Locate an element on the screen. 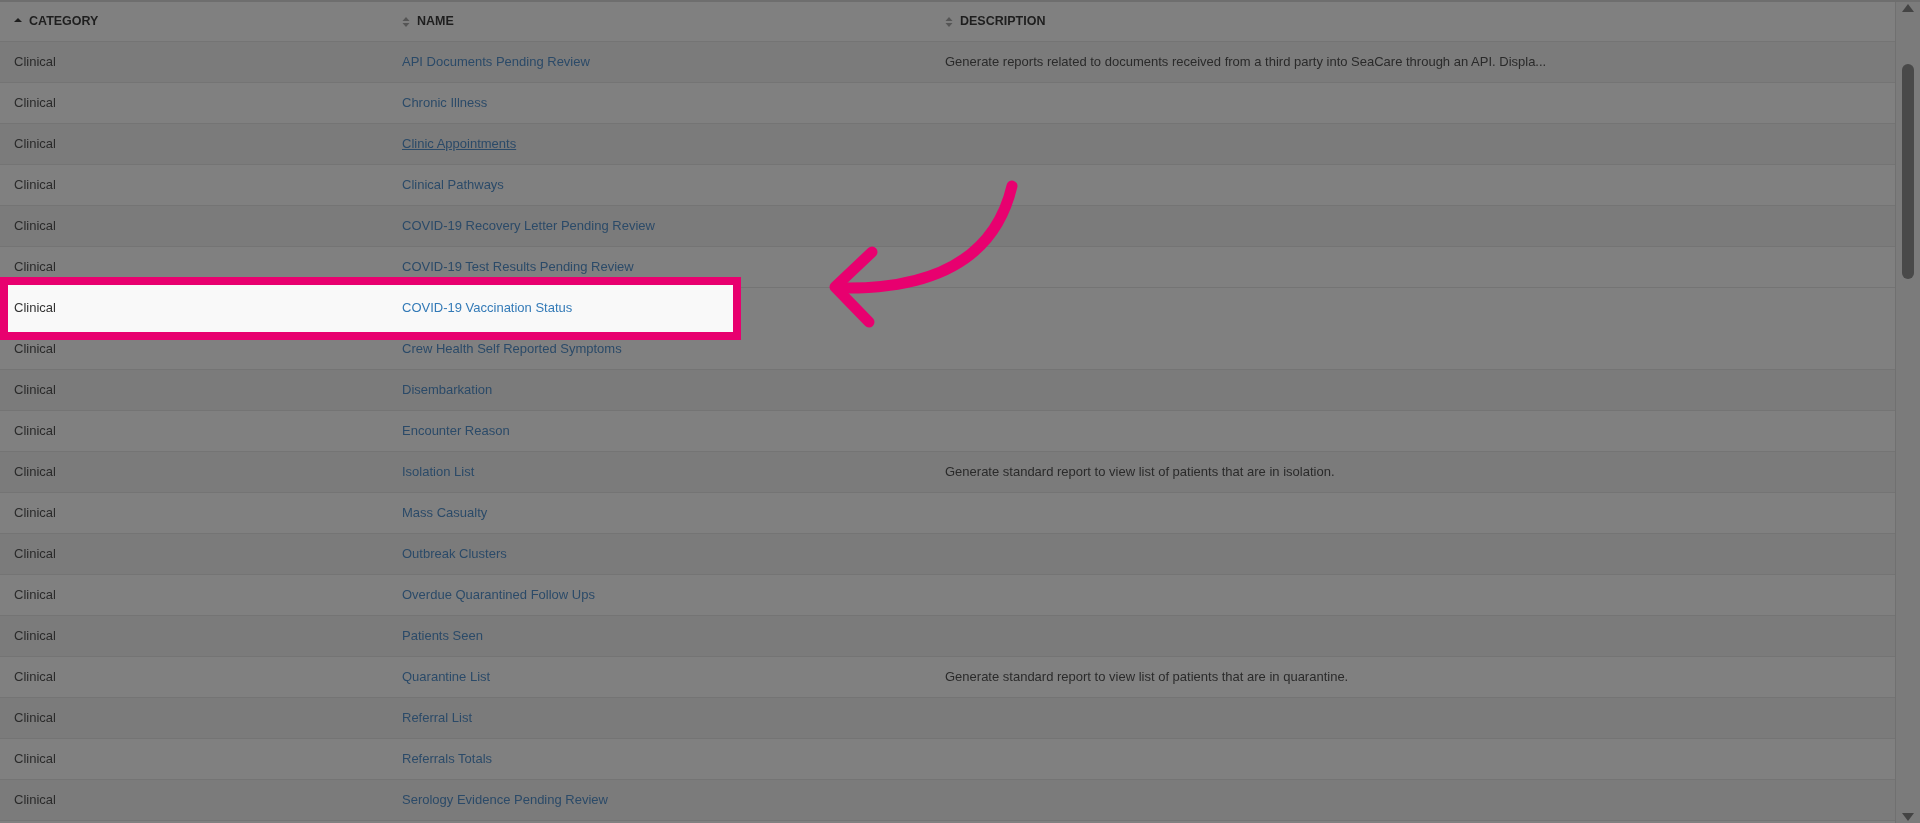 The height and width of the screenshot is (823, 1920). column-header: DESCRIPTION is located at coordinates (1003, 21).